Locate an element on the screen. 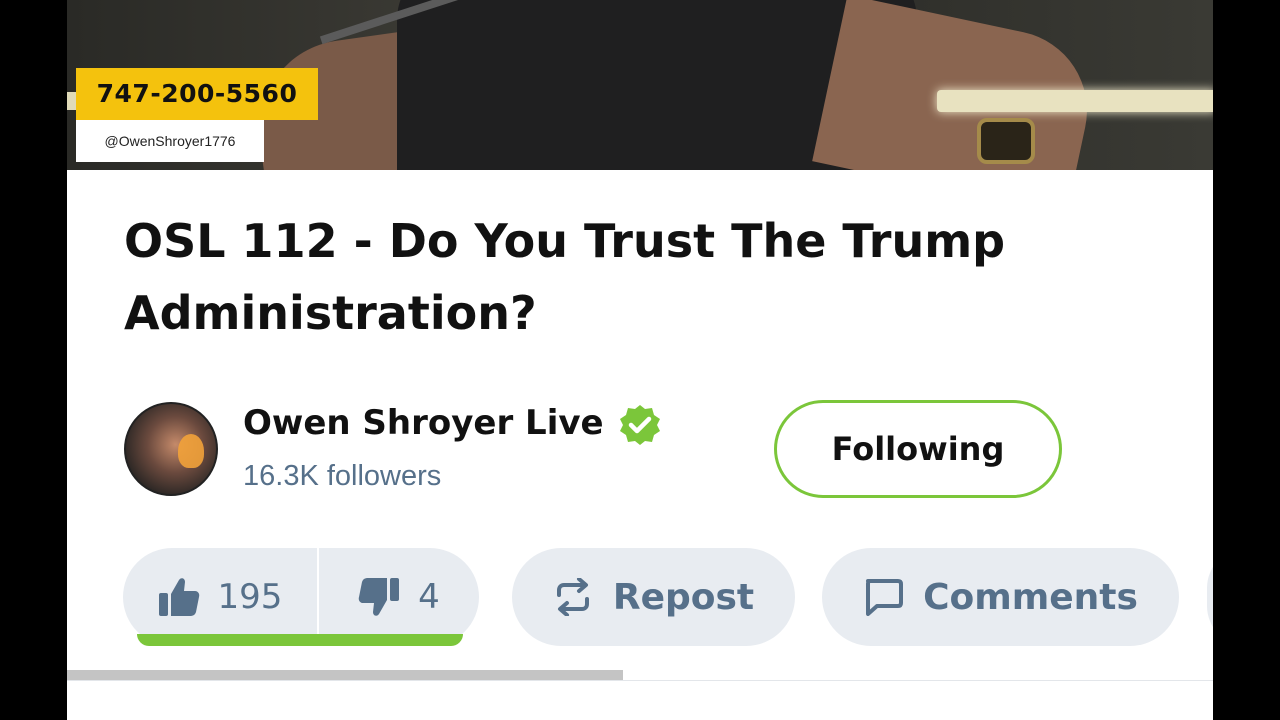  comment-icon is located at coordinates (883, 597).